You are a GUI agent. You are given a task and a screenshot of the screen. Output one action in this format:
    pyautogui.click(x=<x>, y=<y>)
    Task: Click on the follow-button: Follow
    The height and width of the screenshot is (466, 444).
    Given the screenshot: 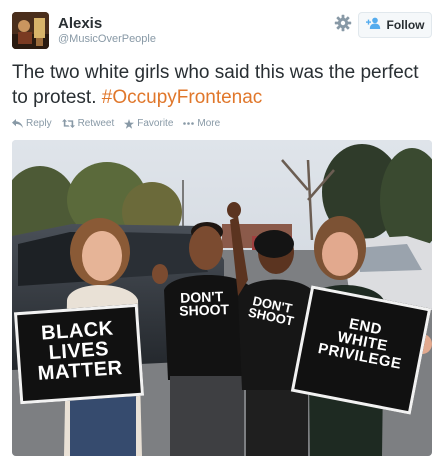 What is the action you would take?
    pyautogui.click(x=395, y=25)
    